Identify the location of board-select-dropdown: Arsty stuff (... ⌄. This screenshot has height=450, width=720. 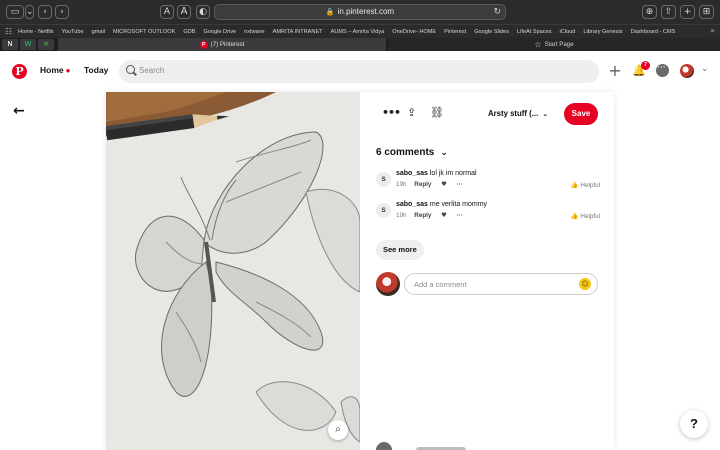
(518, 113).